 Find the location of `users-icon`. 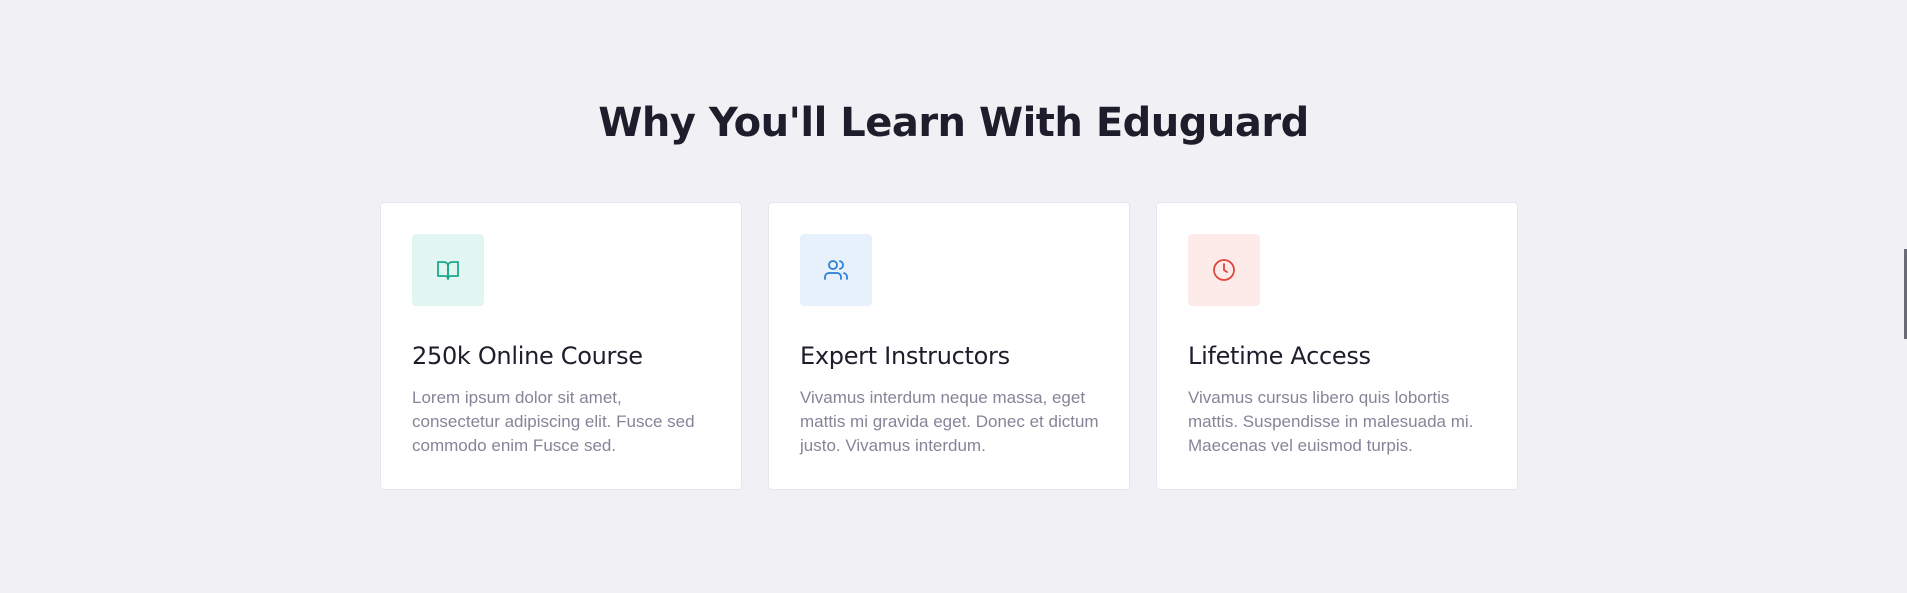

users-icon is located at coordinates (836, 270).